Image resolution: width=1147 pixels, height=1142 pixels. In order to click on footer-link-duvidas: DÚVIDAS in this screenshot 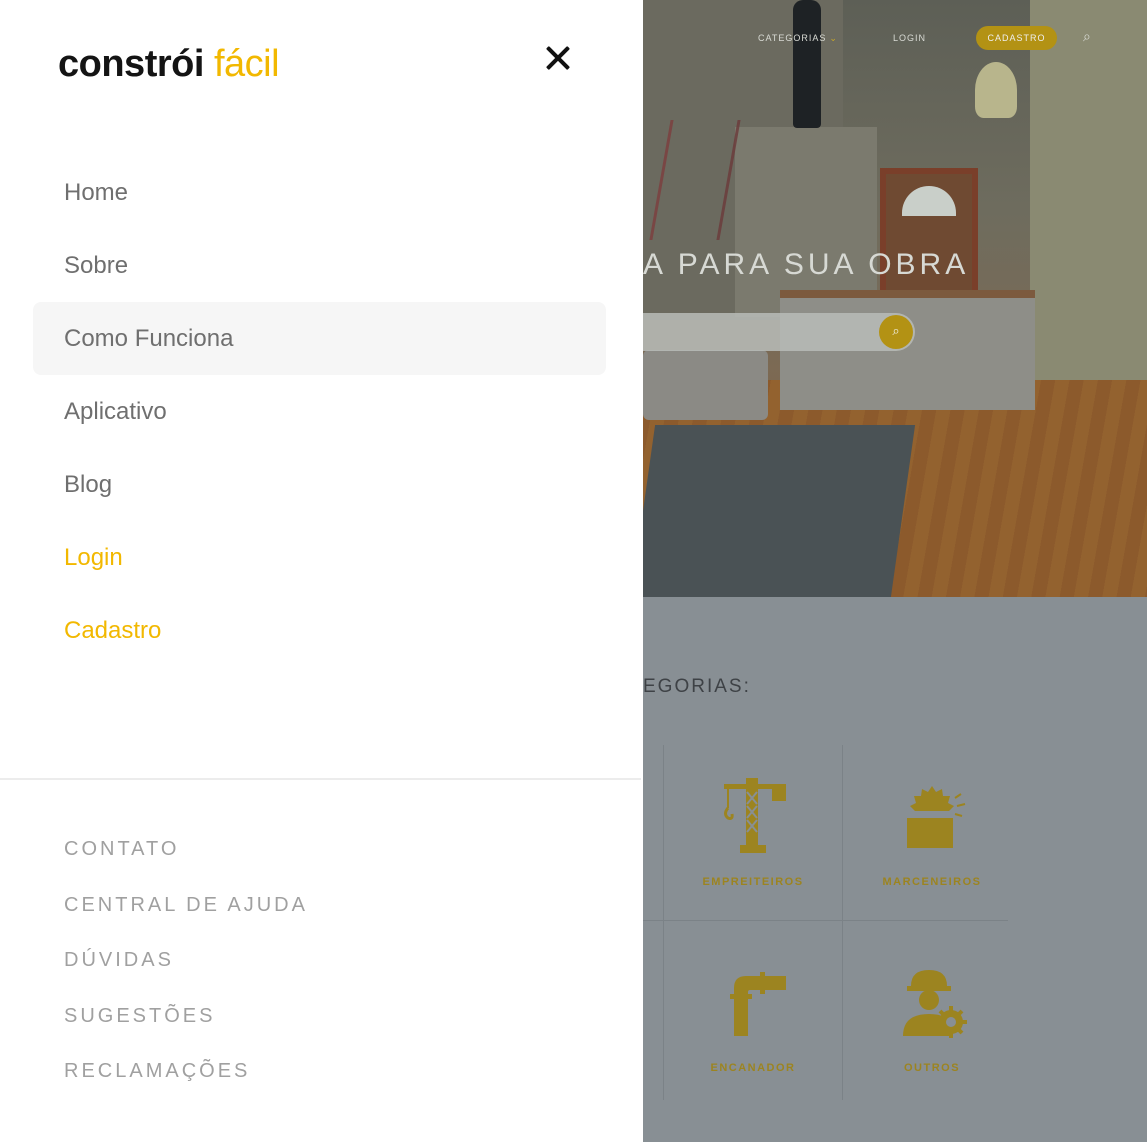, I will do `click(186, 961)`.